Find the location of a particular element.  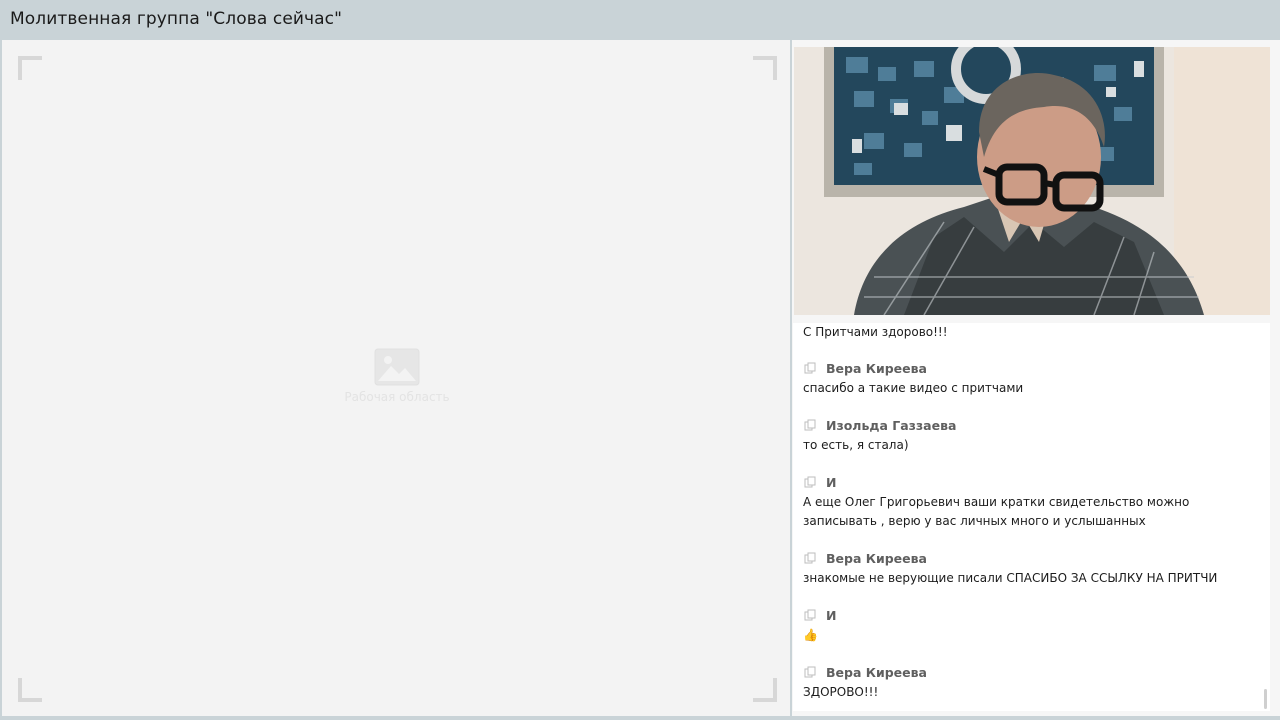

workspace-placeholder-label: Рабочая область is located at coordinates (397, 397).